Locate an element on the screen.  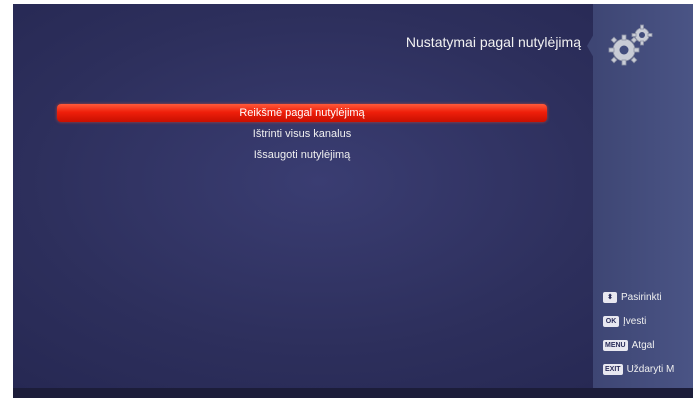
hint-exit: EXIT Uždaryti M is located at coordinates (642, 369).